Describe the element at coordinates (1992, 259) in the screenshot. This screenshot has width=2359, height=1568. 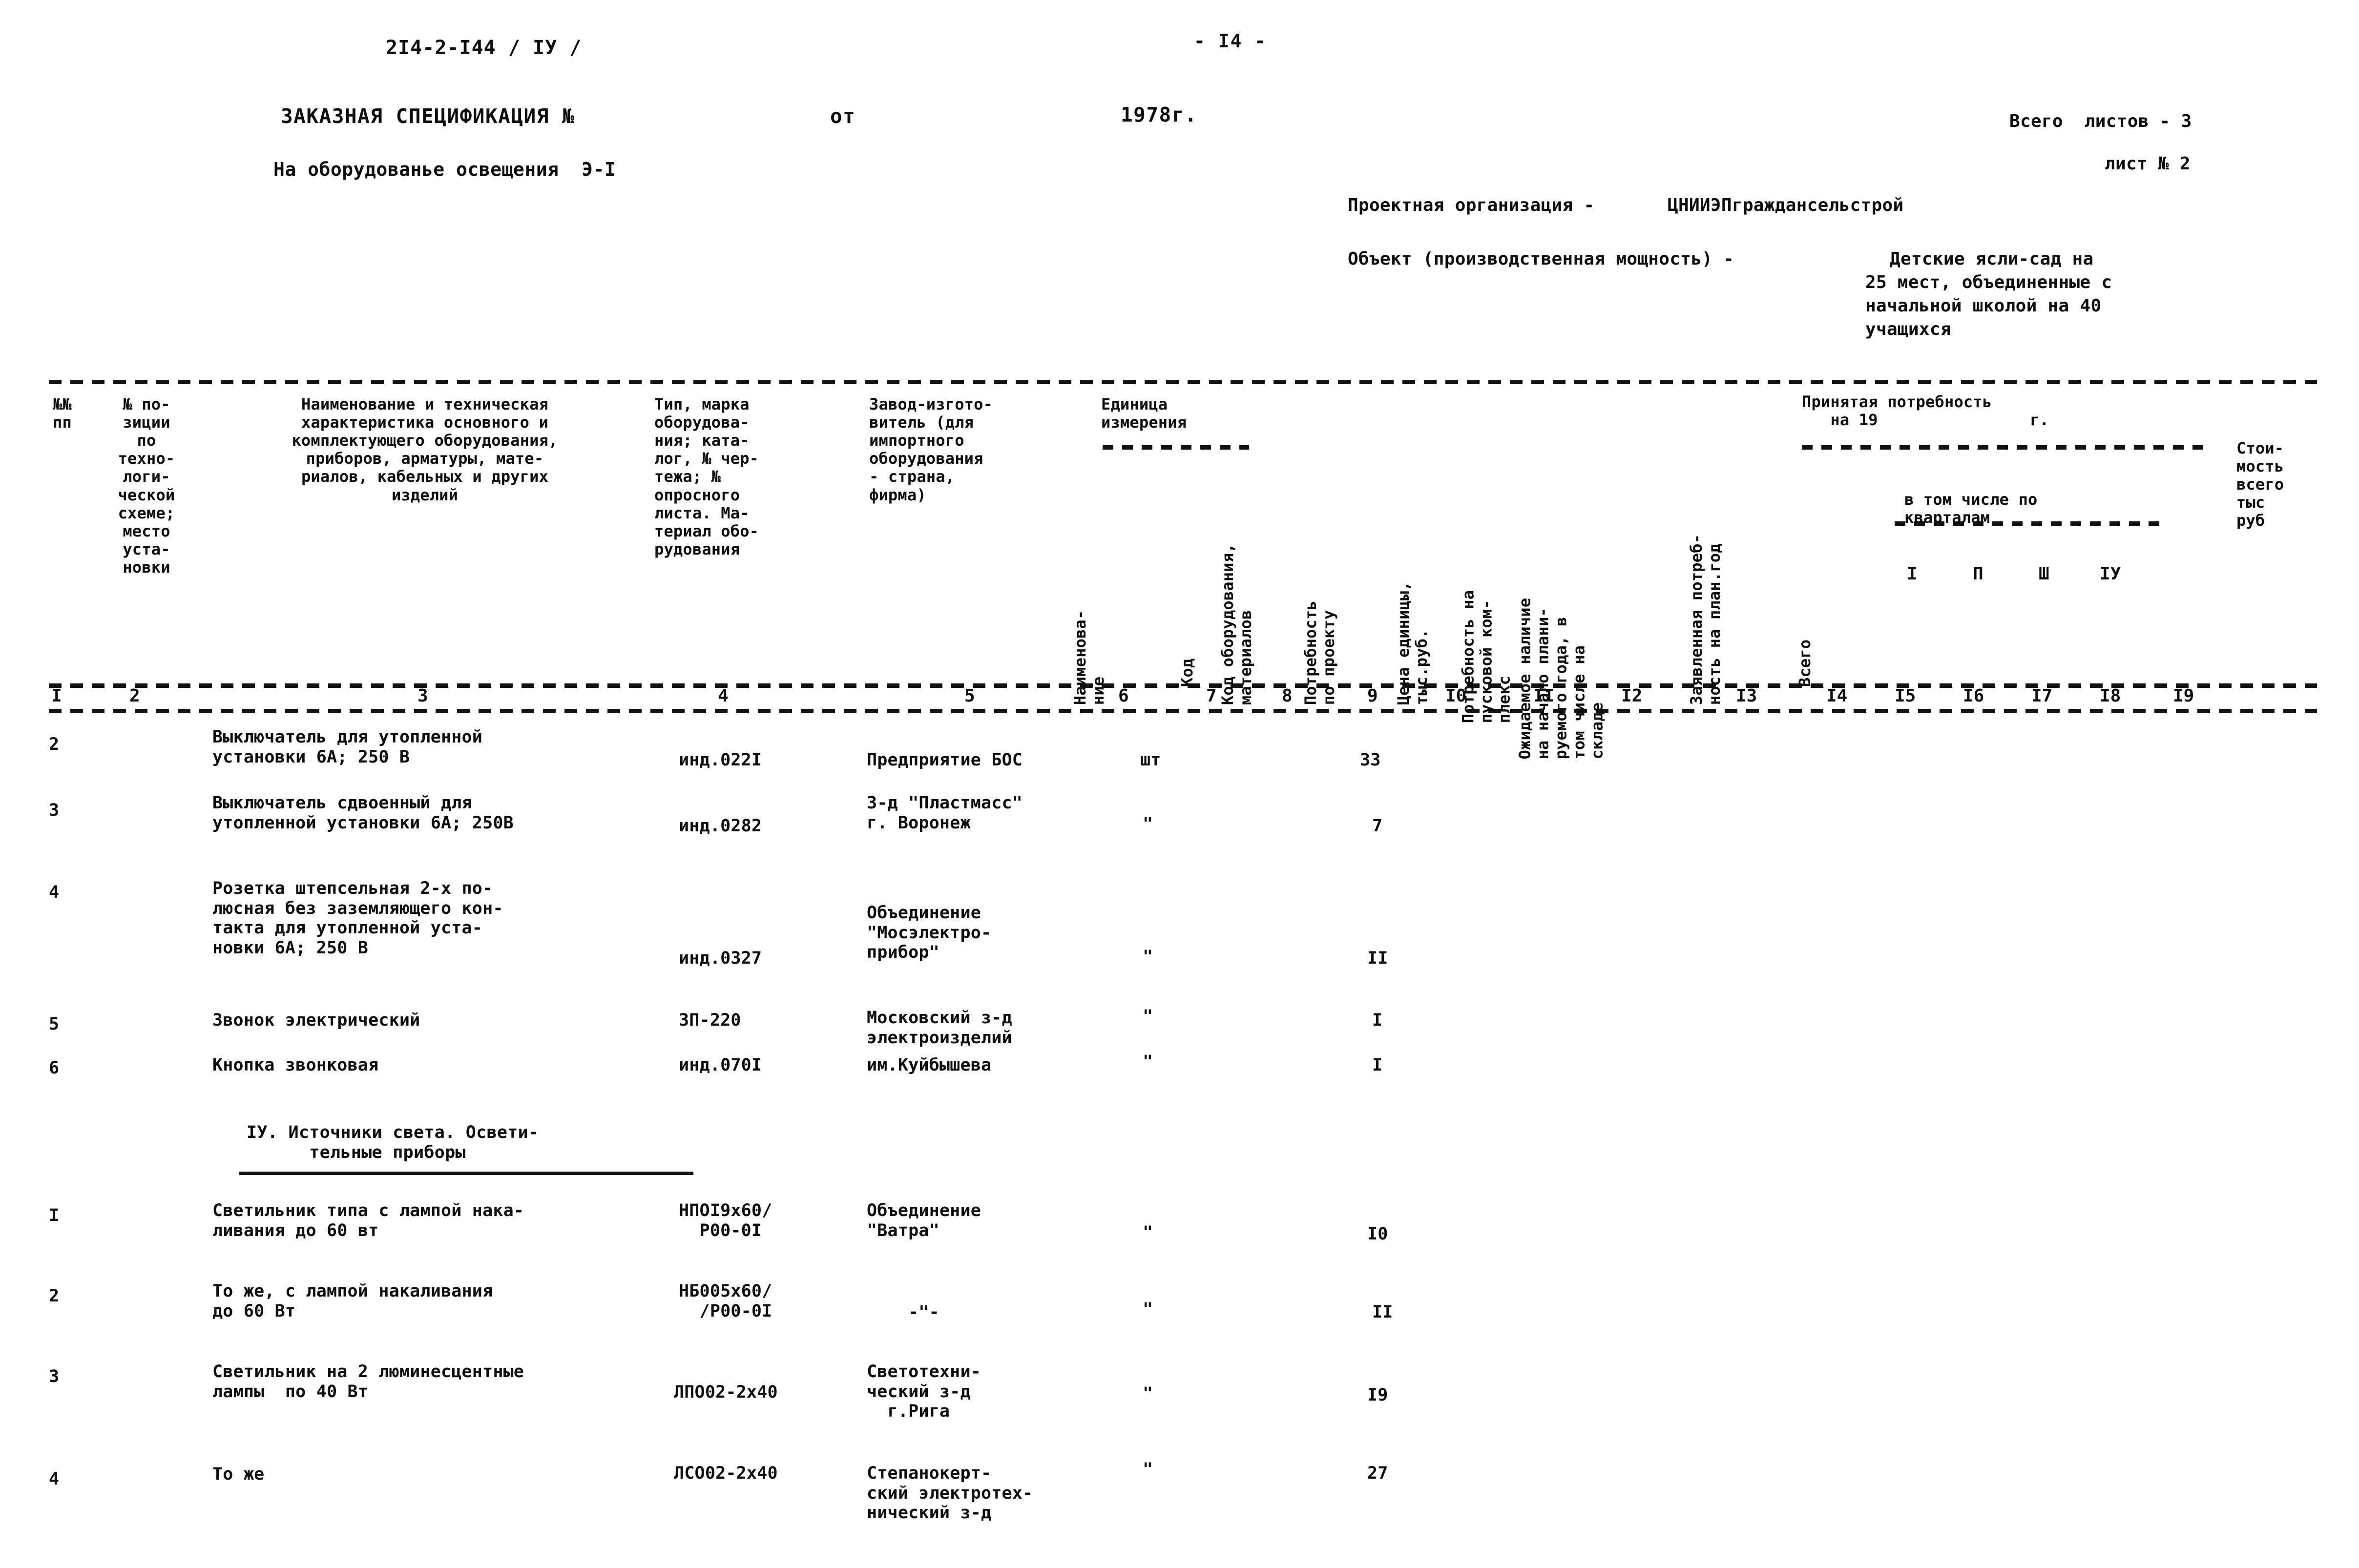
I see `object-value-0: Детские ясли-сад на` at that location.